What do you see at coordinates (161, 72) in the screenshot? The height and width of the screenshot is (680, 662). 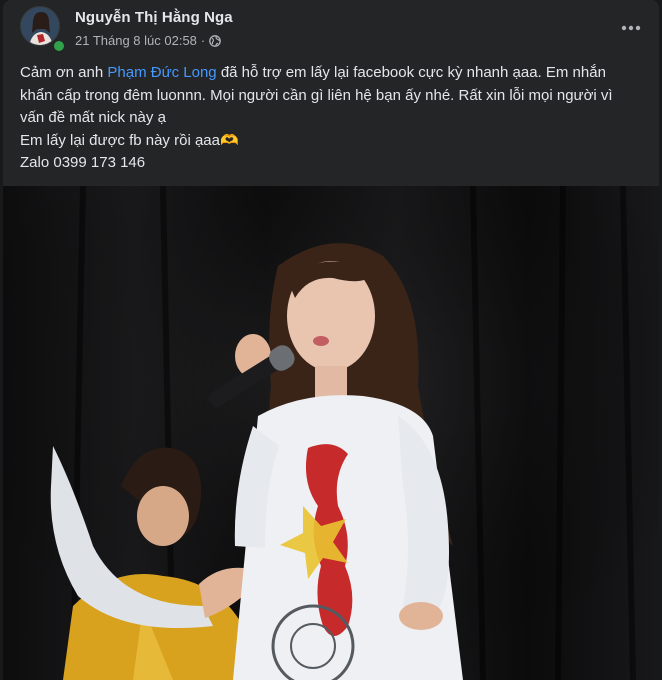 I see `mention-link: Phạm Đức Long` at bounding box center [161, 72].